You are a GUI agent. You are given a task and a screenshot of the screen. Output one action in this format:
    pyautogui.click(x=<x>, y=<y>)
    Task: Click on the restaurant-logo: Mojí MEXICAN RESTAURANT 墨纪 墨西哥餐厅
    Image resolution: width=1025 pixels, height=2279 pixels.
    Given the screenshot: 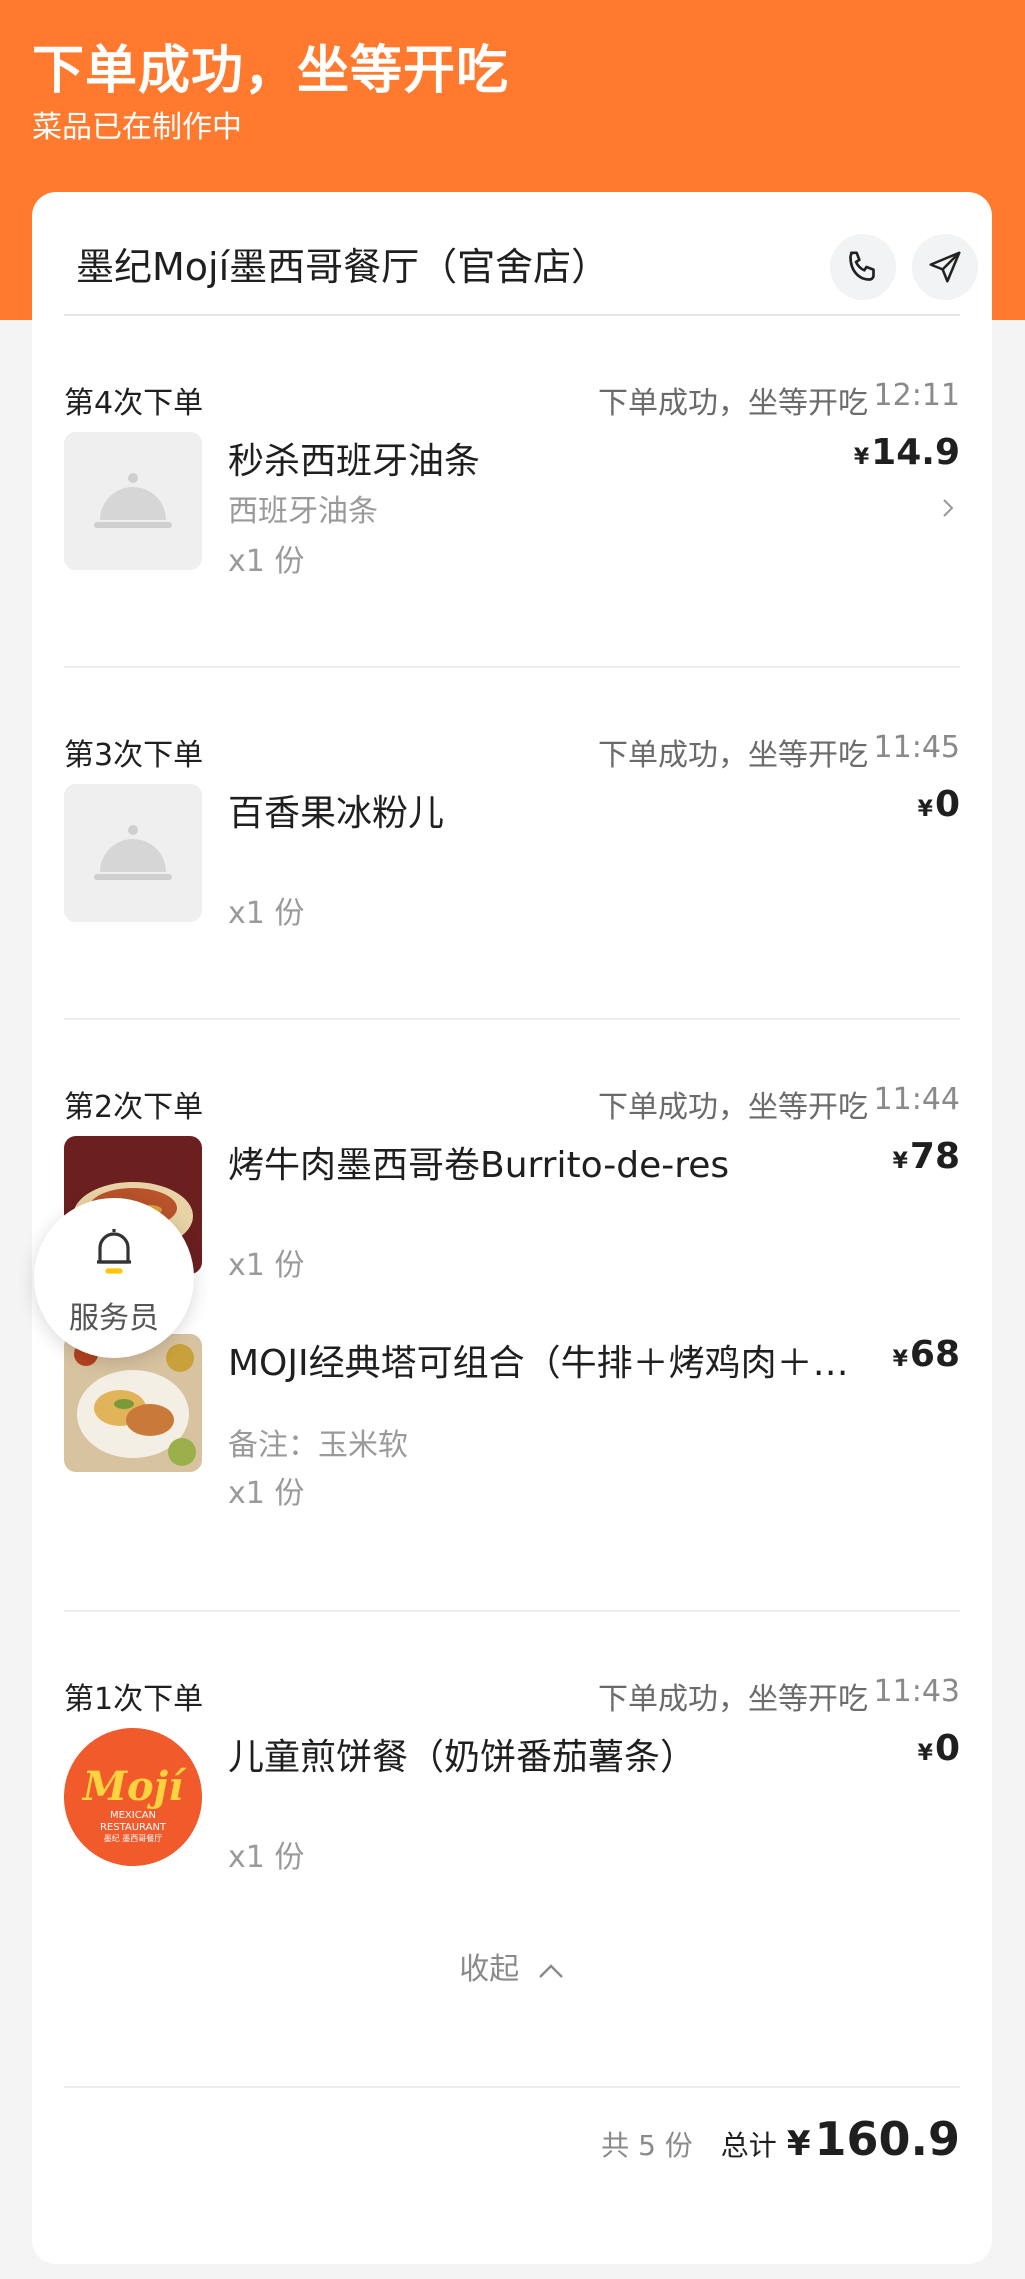 What is the action you would take?
    pyautogui.click(x=133, y=1797)
    